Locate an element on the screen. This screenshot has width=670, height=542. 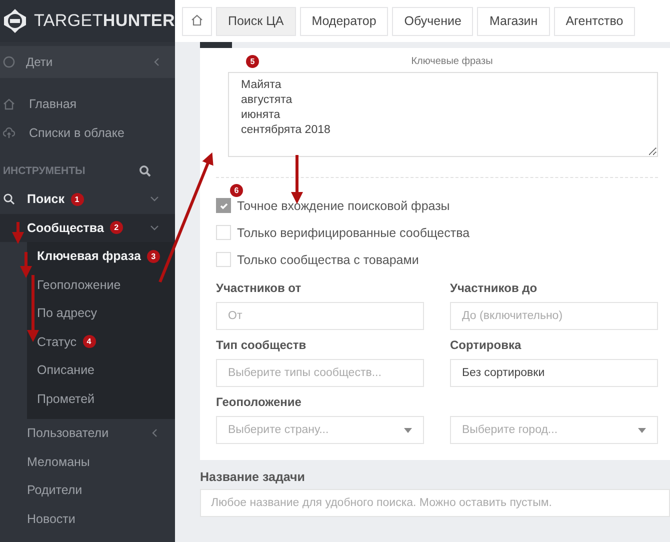
sidebar-item: Статус is located at coordinates (57, 341).